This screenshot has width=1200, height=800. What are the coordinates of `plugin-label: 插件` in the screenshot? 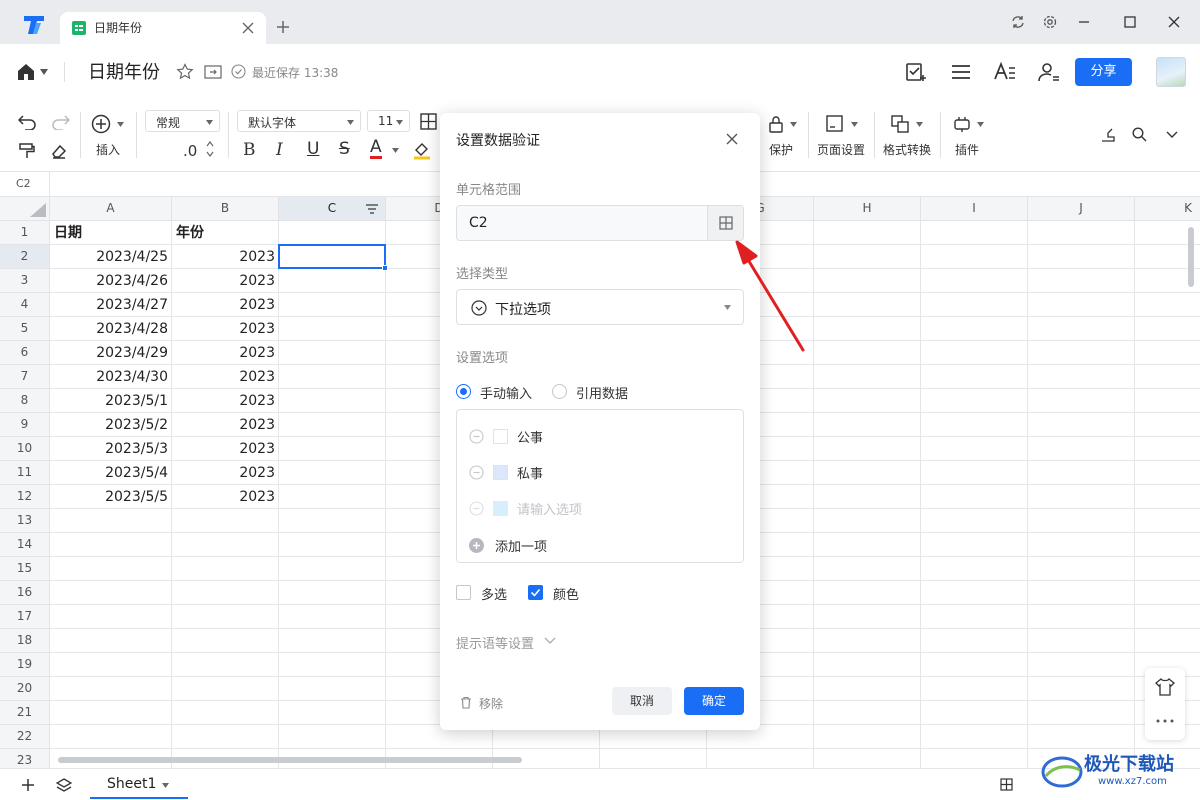 It's located at (967, 149).